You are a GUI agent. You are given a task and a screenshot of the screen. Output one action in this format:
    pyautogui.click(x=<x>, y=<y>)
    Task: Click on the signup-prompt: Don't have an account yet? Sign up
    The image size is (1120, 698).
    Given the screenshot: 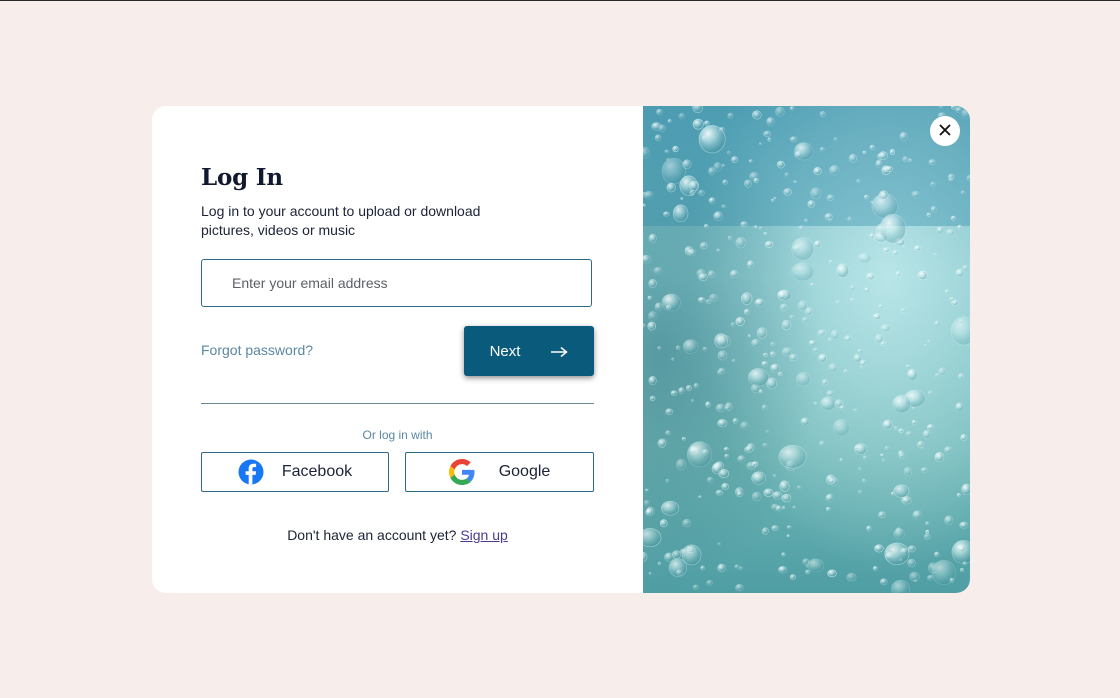 What is the action you would take?
    pyautogui.click(x=397, y=535)
    